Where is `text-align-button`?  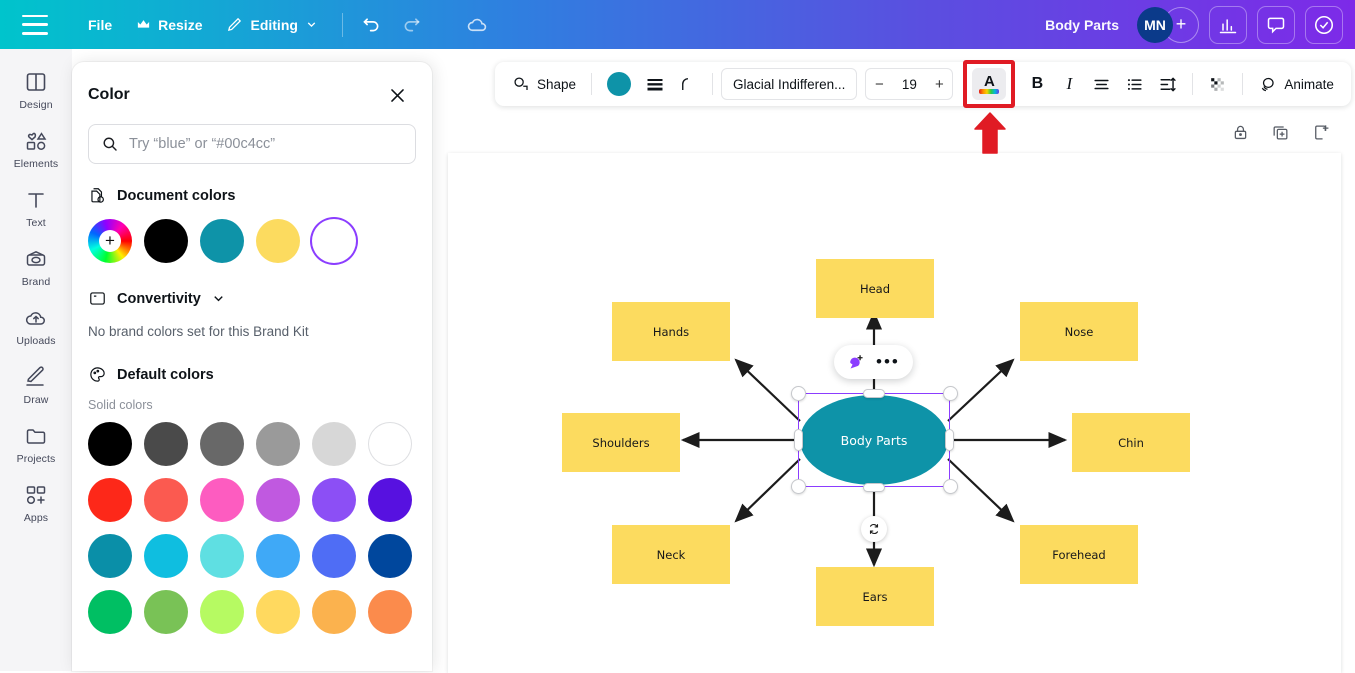 text-align-button is located at coordinates (1101, 84).